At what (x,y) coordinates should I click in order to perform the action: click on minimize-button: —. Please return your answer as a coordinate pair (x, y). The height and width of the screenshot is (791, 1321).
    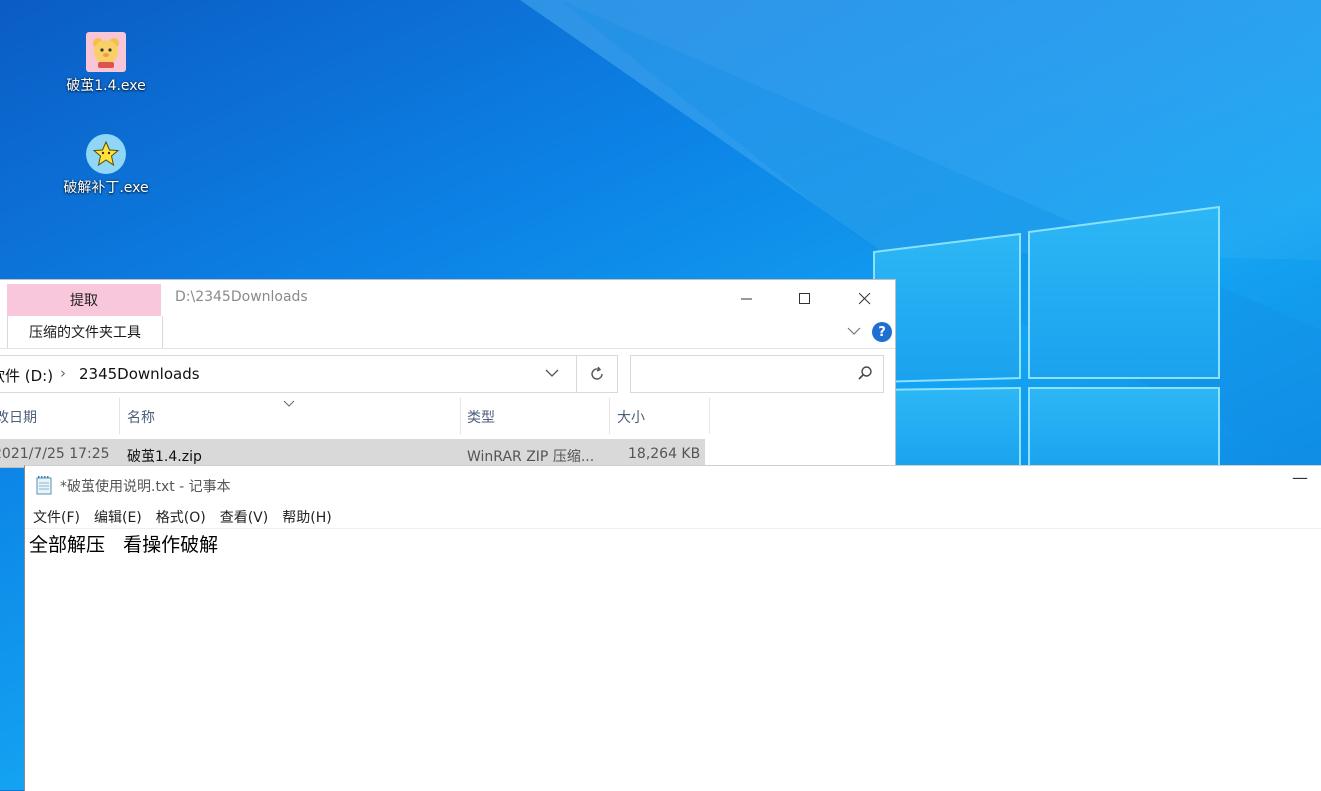
    Looking at the image, I should click on (1300, 477).